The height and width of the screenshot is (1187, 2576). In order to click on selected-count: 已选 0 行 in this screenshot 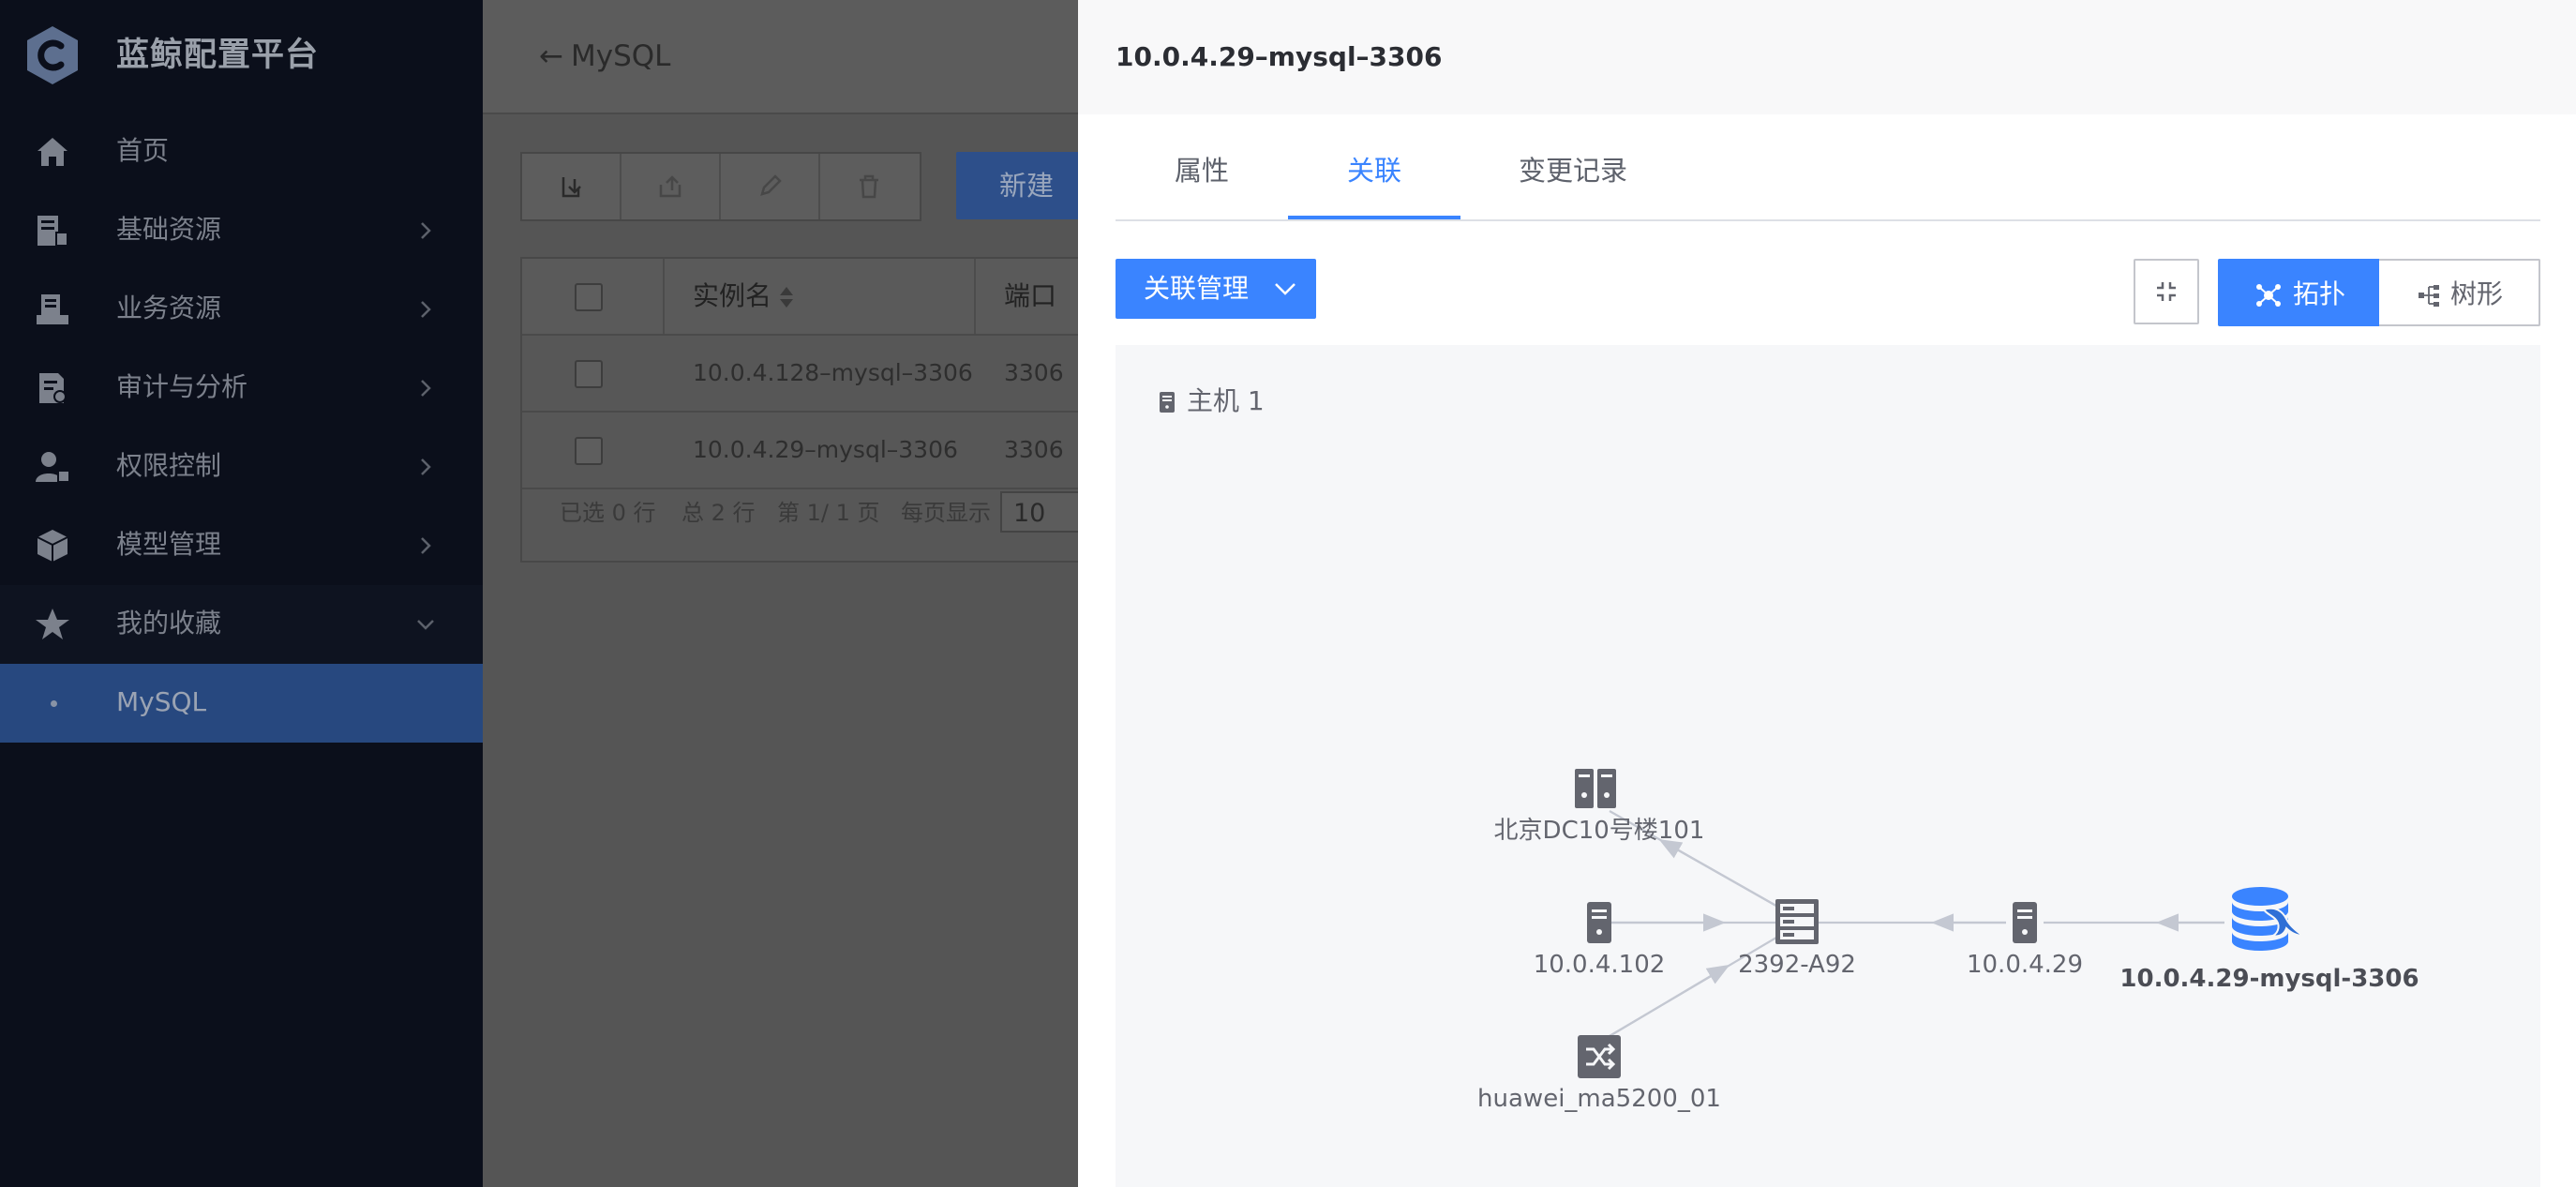, I will do `click(608, 513)`.